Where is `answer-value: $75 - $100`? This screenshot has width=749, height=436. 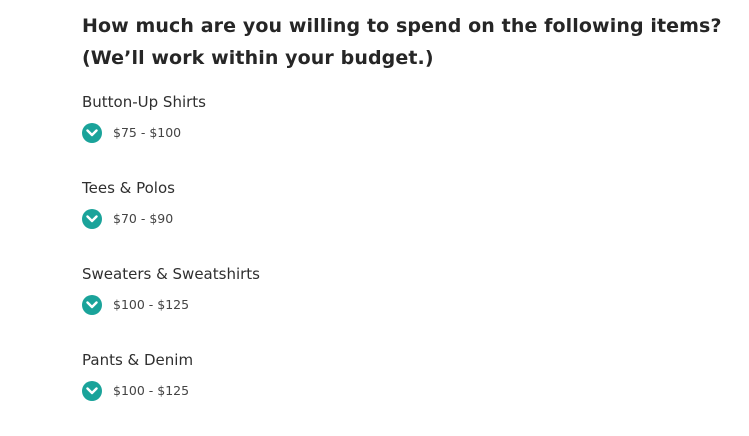 answer-value: $75 - $100 is located at coordinates (147, 132).